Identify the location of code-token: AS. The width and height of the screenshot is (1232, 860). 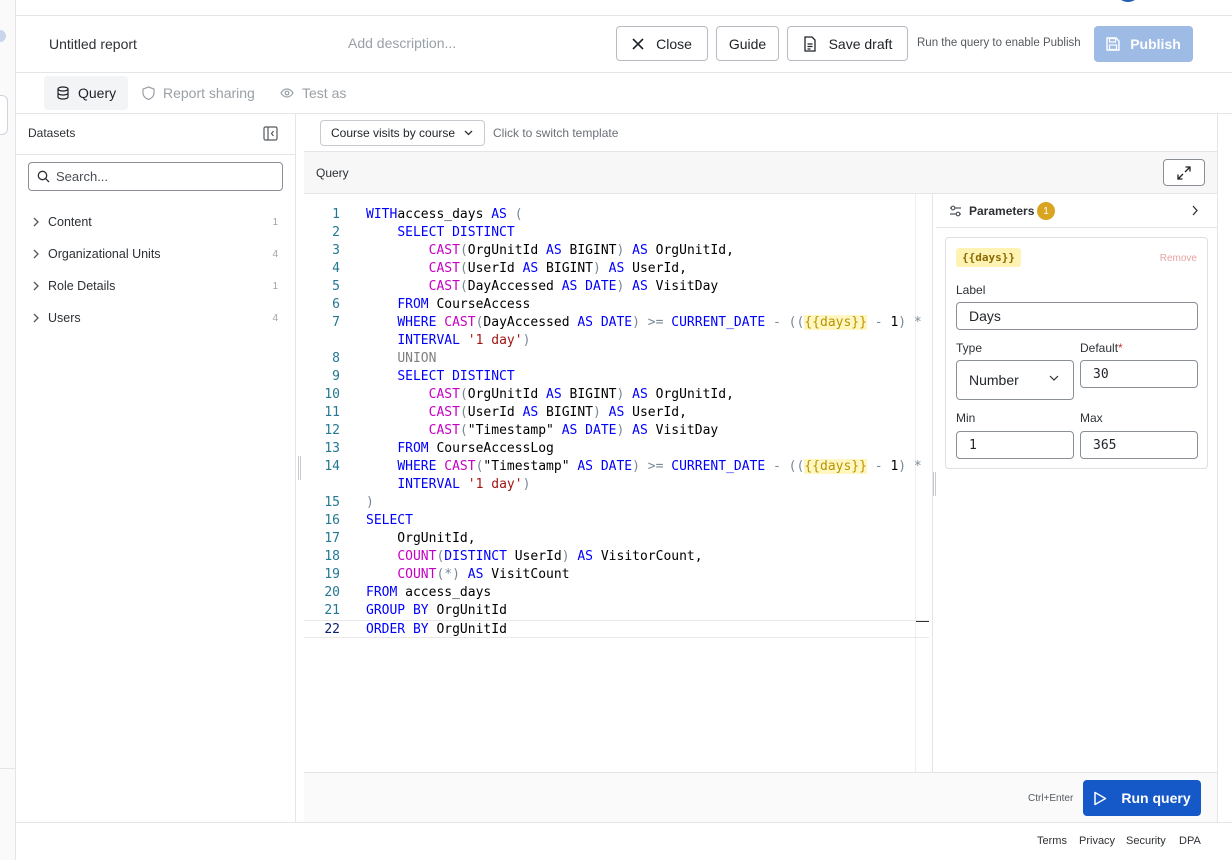
(640, 394).